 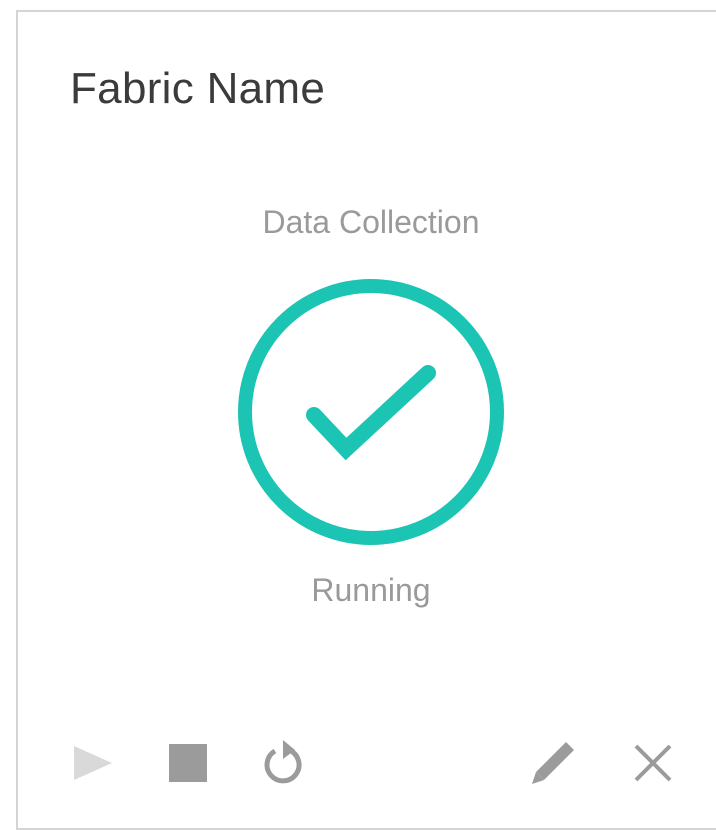 I want to click on refresh-icon, so click(x=283, y=762).